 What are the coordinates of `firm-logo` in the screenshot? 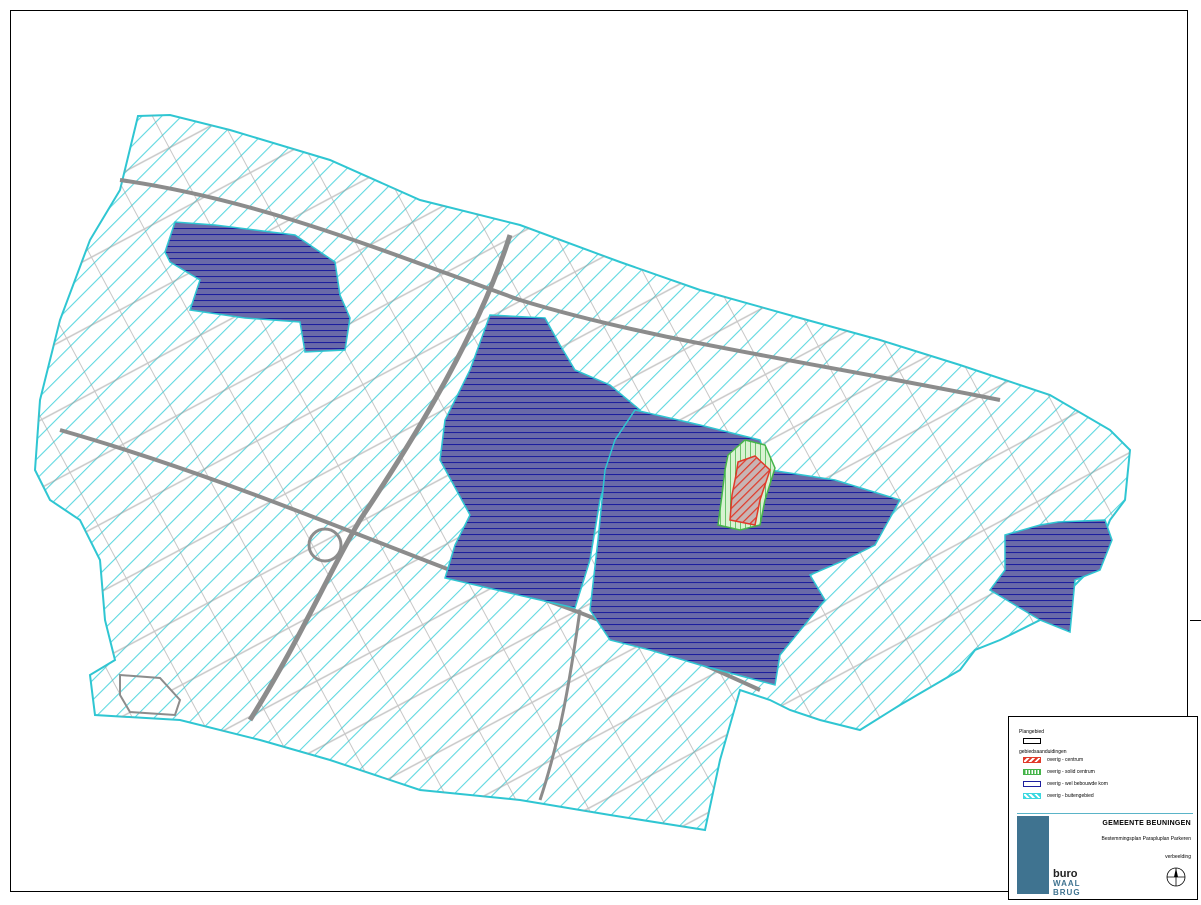 It's located at (1033, 855).